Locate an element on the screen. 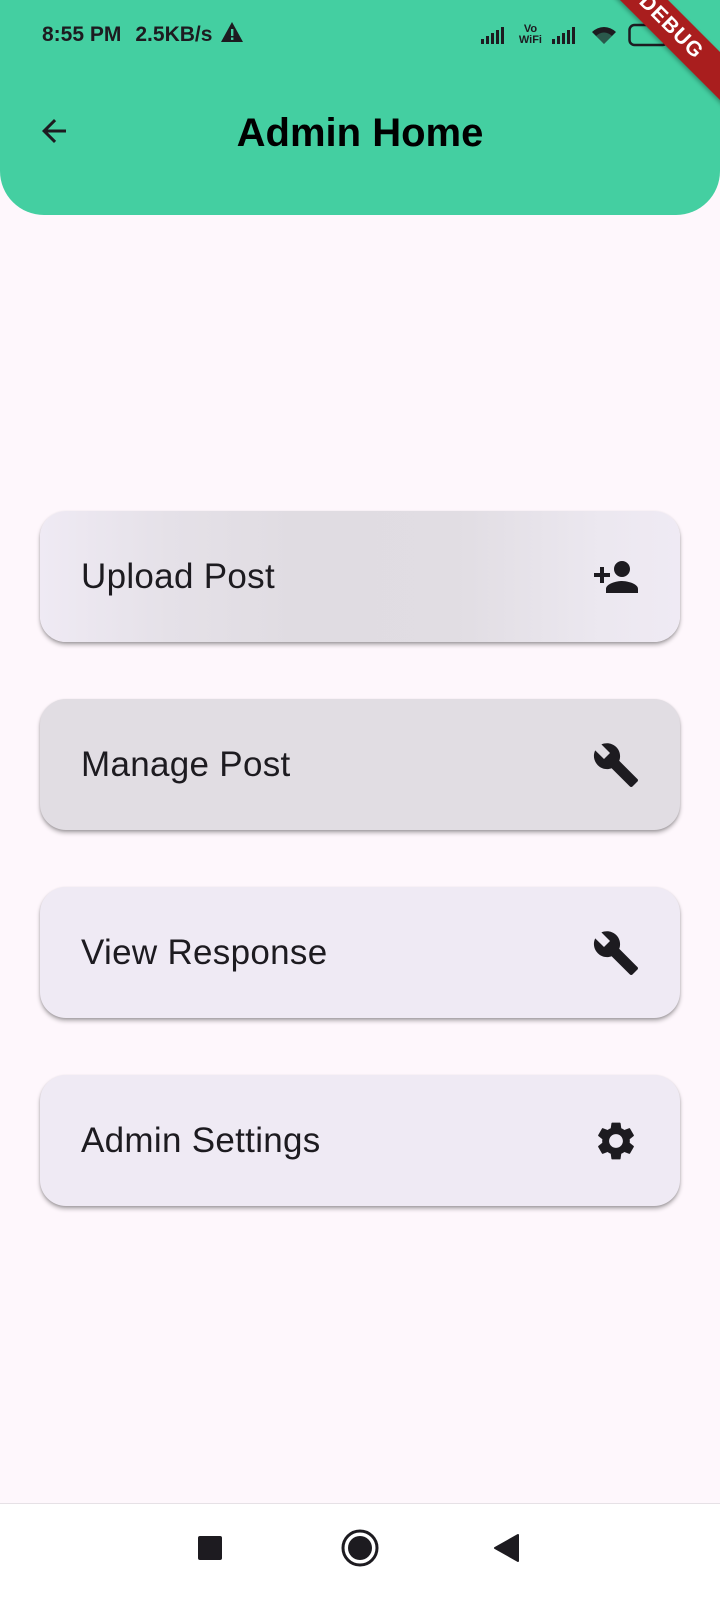  vowifi-bottom: WiFi is located at coordinates (530, 40).